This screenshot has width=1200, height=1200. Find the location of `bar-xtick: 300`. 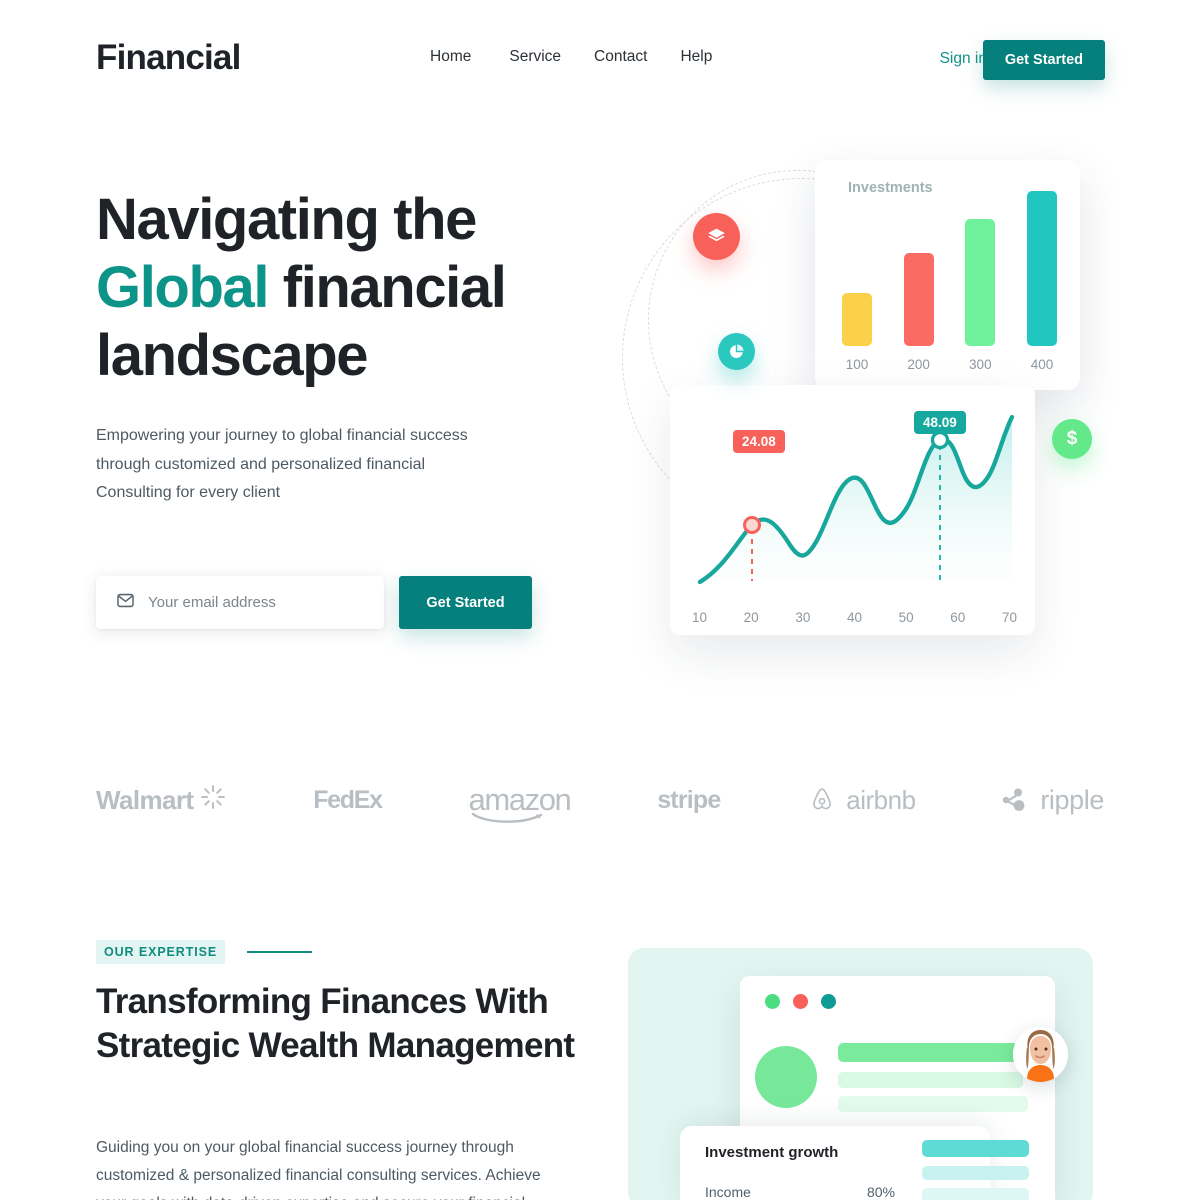

bar-xtick: 300 is located at coordinates (980, 364).